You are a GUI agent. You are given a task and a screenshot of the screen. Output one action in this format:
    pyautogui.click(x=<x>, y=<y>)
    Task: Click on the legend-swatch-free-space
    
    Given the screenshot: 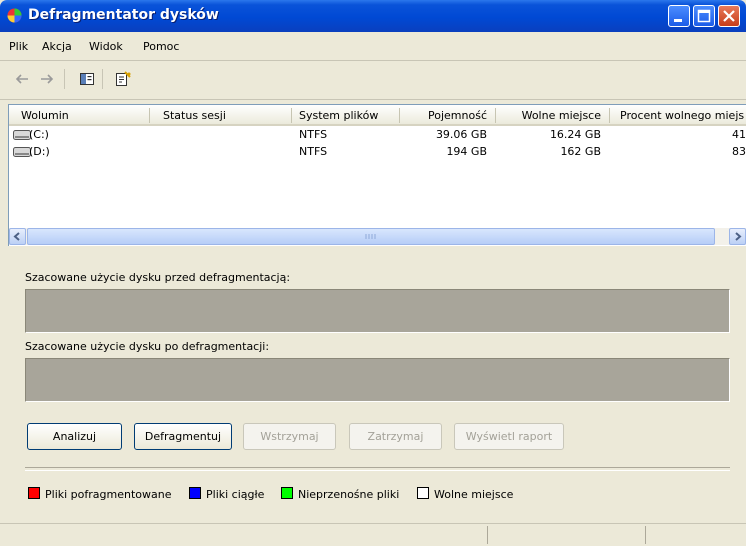 What is the action you would take?
    pyautogui.click(x=423, y=493)
    